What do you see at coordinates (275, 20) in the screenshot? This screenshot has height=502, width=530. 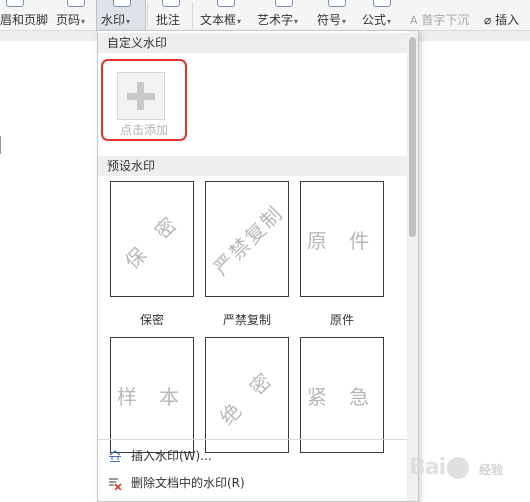 I see `wordart-label: 艺术字` at bounding box center [275, 20].